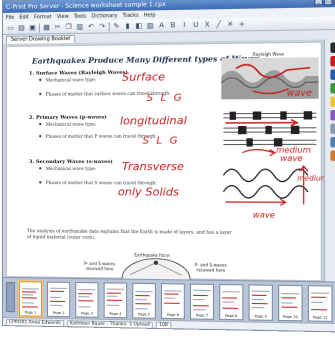 The image size is (335, 341). What do you see at coordinates (127, 25) in the screenshot?
I see `highlighter-icon: ▮` at bounding box center [127, 25].